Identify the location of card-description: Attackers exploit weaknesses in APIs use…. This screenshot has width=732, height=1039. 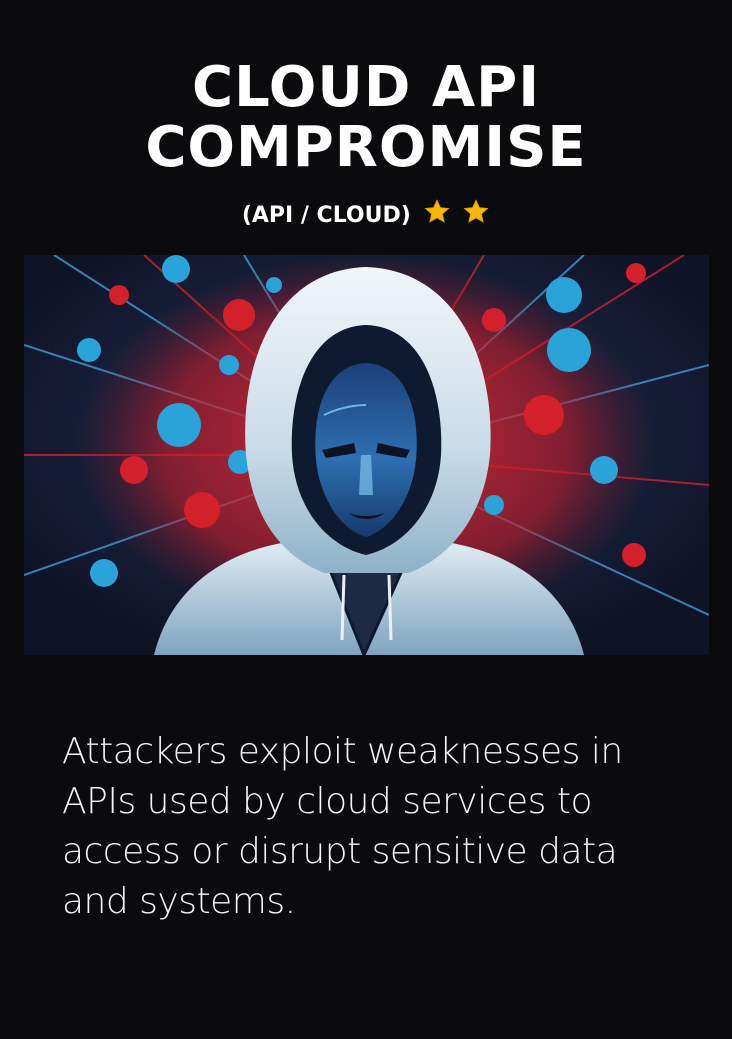
(342, 826).